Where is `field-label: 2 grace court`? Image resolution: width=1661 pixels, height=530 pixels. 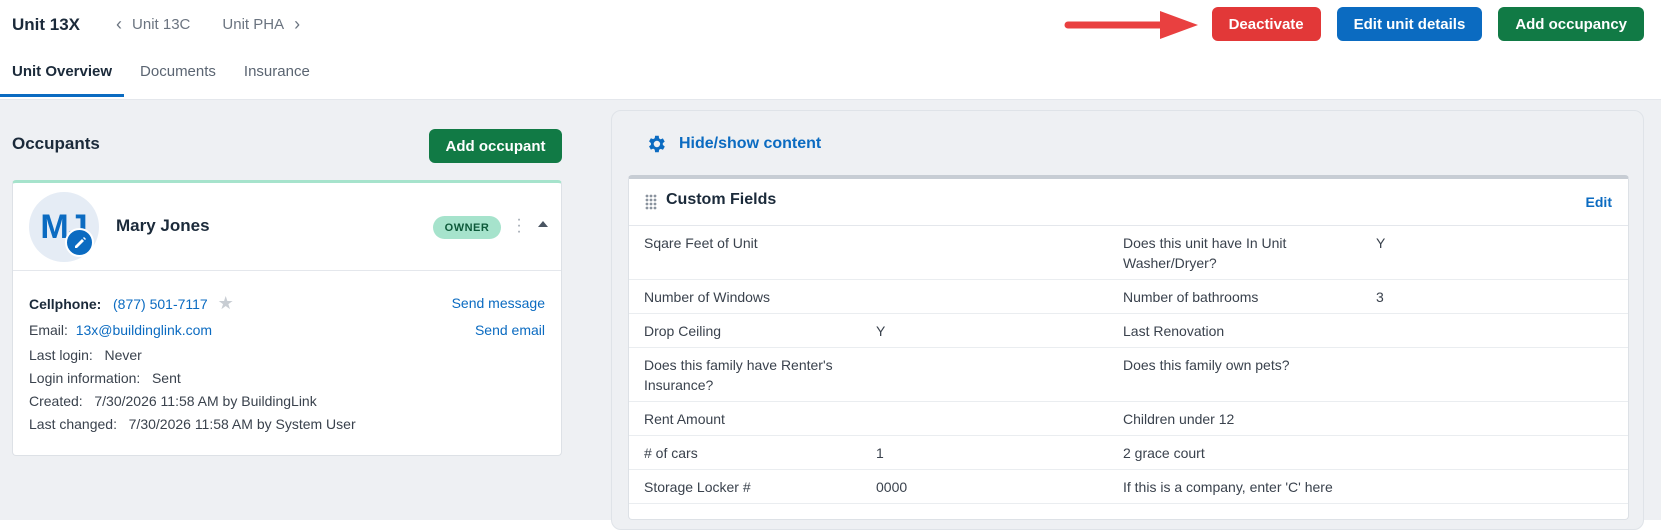
field-label: 2 grace court is located at coordinates (1249, 452).